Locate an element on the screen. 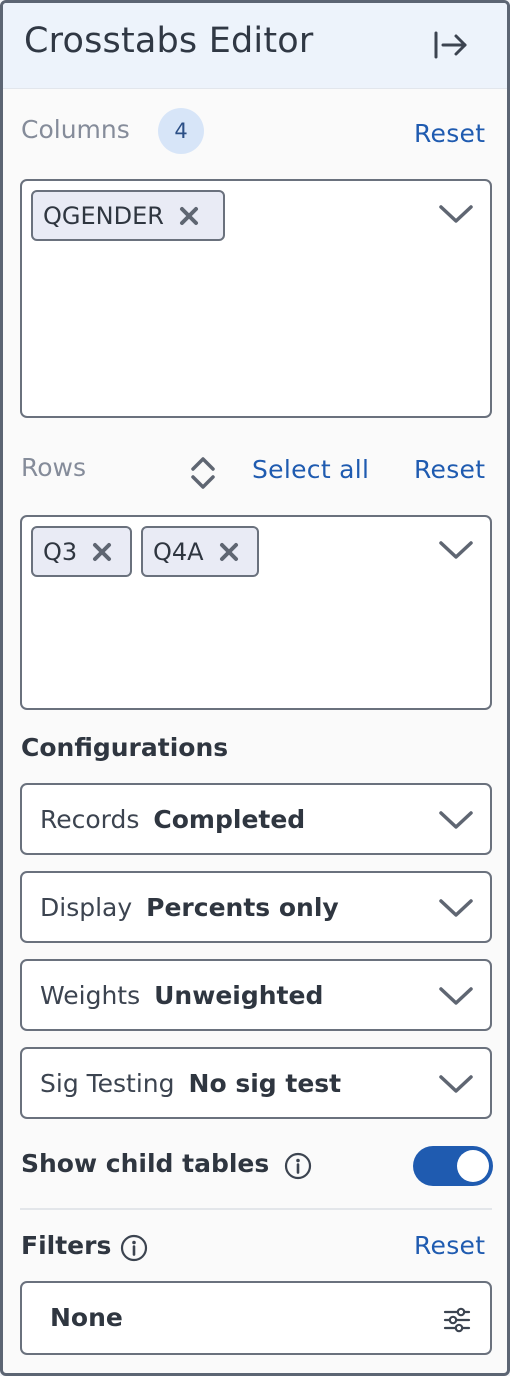 The image size is (510, 1376). dropdown-value: No sig test is located at coordinates (265, 1083).